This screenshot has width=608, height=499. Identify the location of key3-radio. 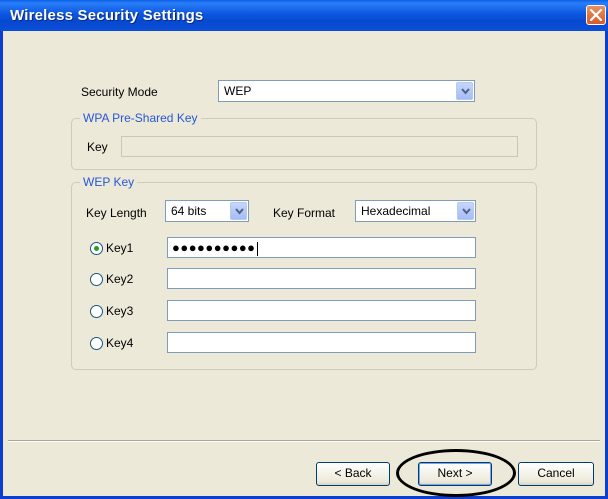
(96, 311).